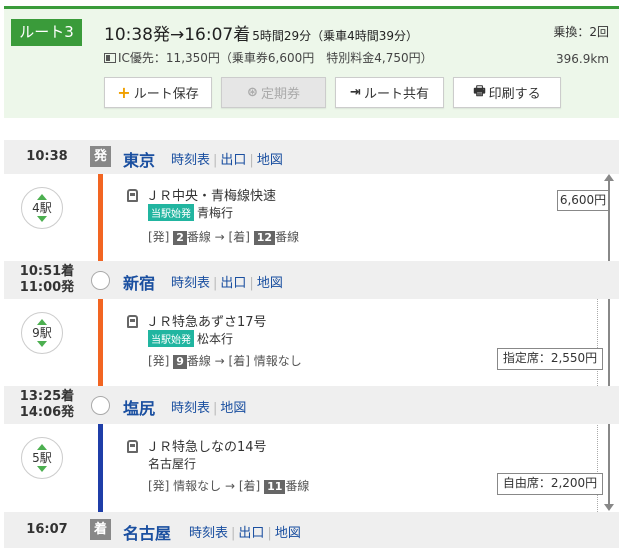  I want to click on station-name: 東京, so click(139, 159).